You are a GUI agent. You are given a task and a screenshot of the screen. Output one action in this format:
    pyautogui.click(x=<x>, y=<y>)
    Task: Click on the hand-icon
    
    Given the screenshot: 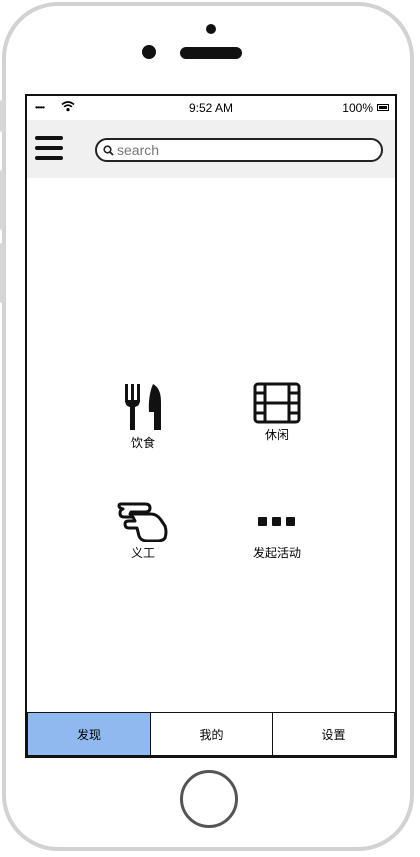 What is the action you would take?
    pyautogui.click(x=142, y=522)
    